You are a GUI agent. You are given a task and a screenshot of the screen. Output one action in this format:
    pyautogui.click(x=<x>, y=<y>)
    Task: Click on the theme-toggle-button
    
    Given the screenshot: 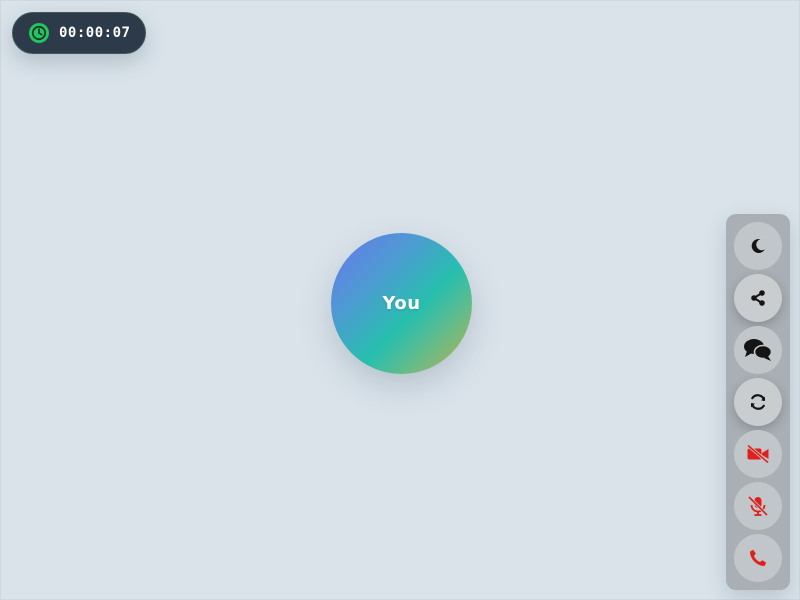 What is the action you would take?
    pyautogui.click(x=758, y=246)
    